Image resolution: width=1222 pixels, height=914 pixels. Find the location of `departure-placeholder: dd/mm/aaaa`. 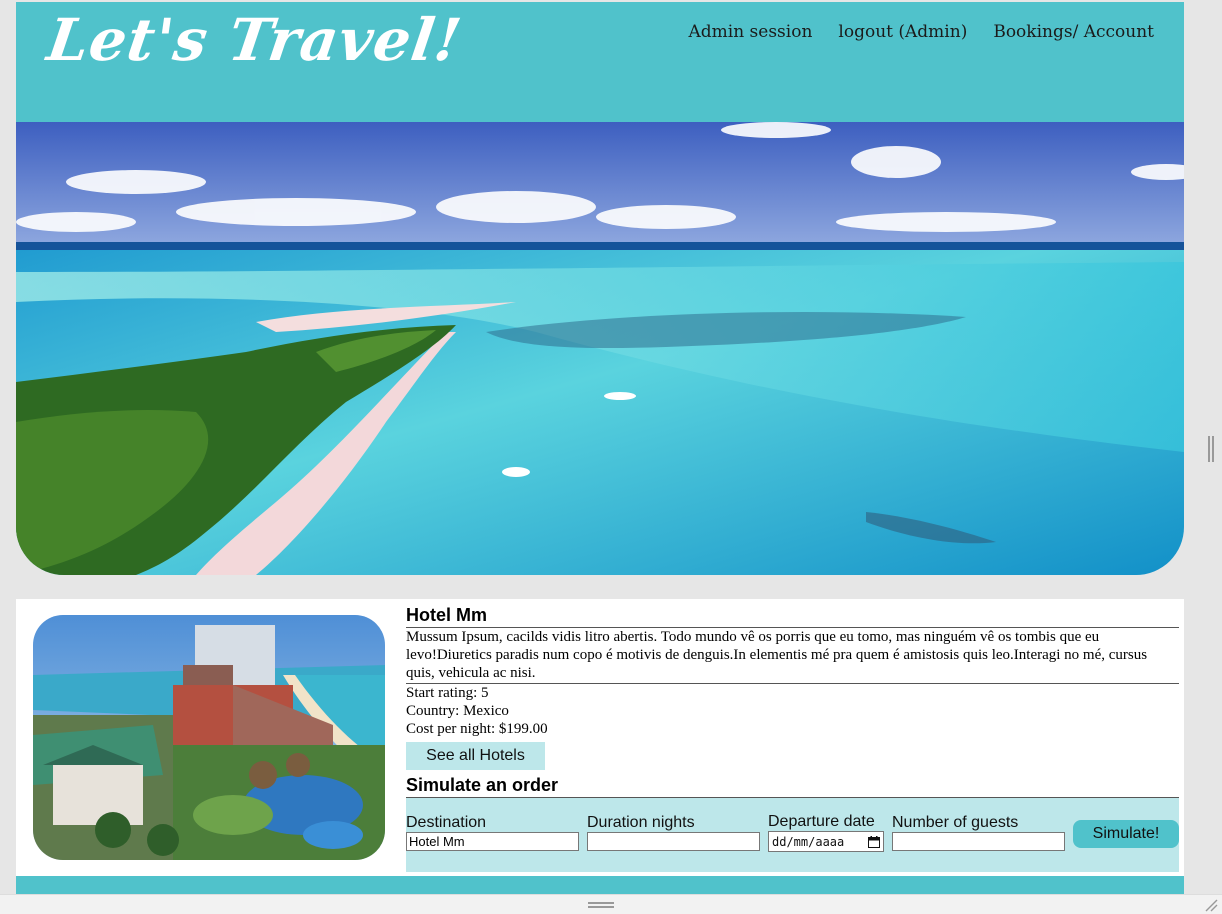

departure-placeholder: dd/mm/aaaa is located at coordinates (808, 841).